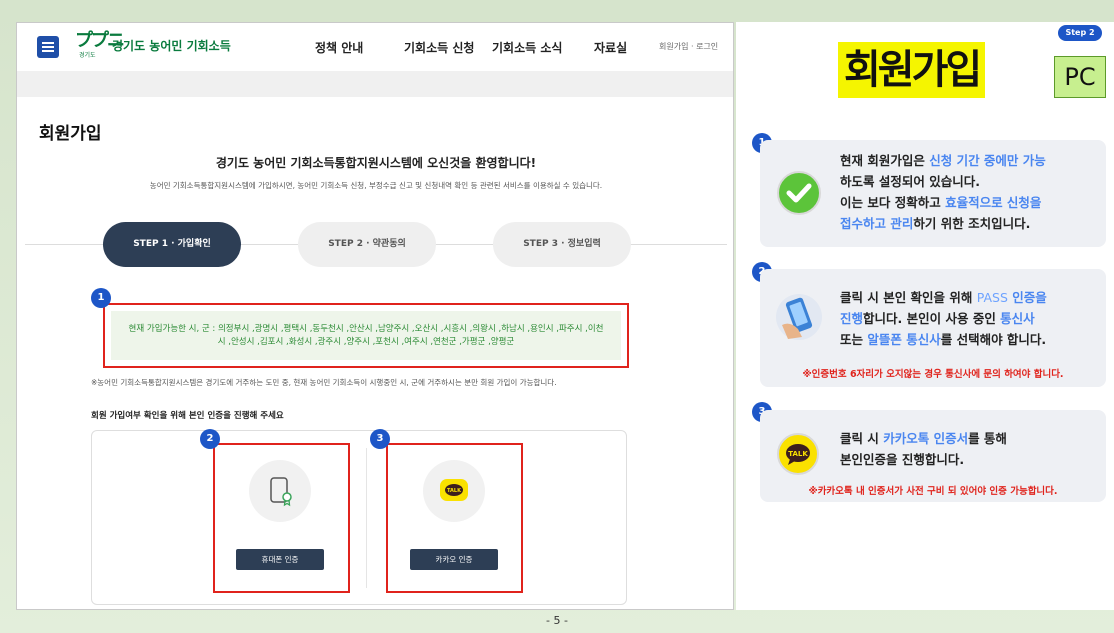  I want to click on callout-badge-3: 3, so click(380, 439).